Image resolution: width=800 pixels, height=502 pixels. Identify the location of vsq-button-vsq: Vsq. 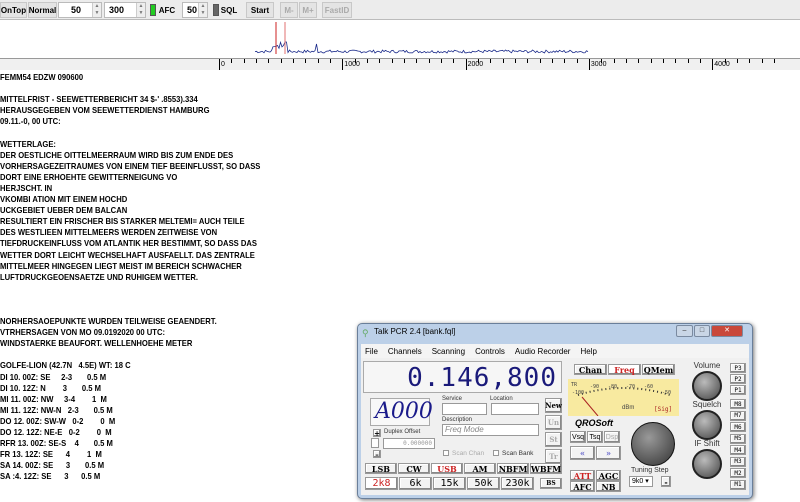
(578, 437).